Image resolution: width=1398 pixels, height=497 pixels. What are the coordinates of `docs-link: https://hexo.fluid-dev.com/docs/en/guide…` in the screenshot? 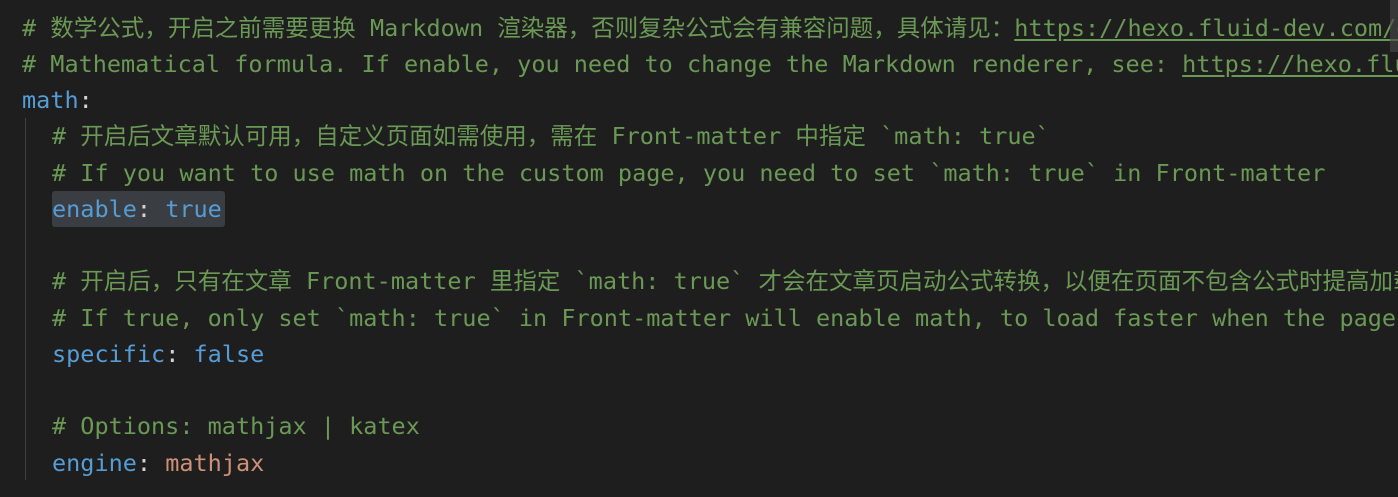 It's located at (1290, 64).